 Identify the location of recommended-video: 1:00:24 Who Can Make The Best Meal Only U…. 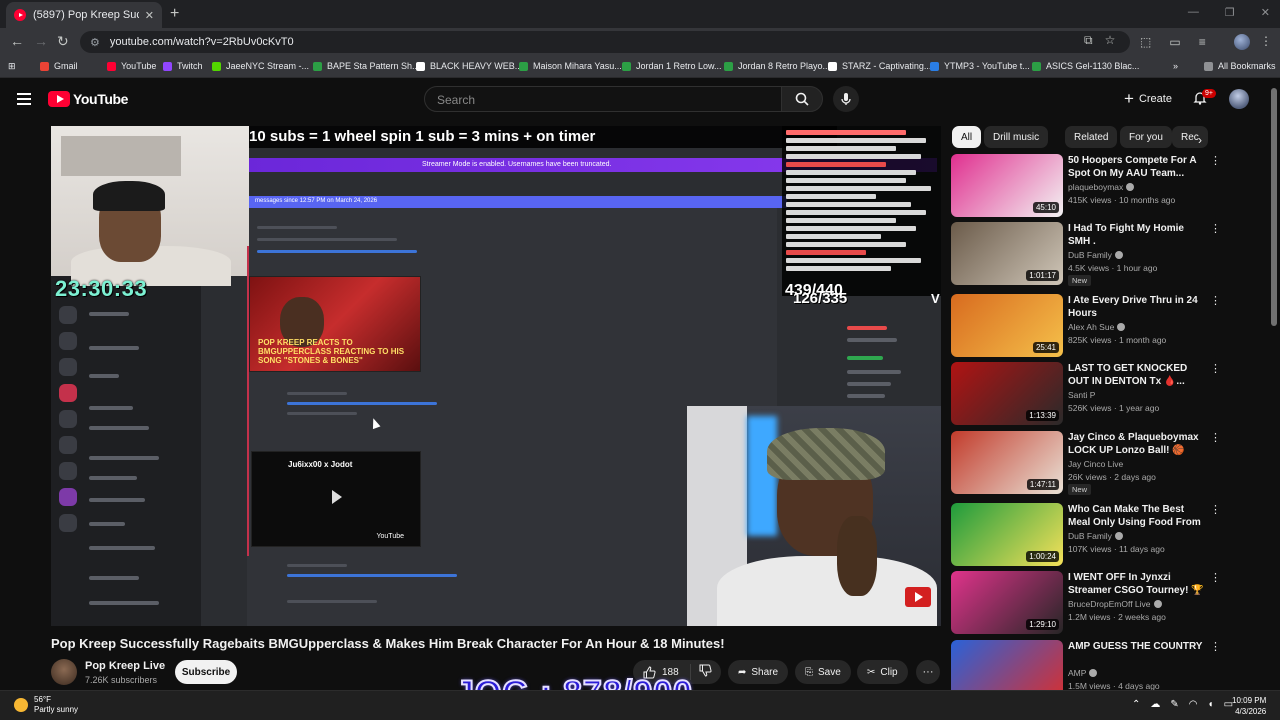
(1086, 535).